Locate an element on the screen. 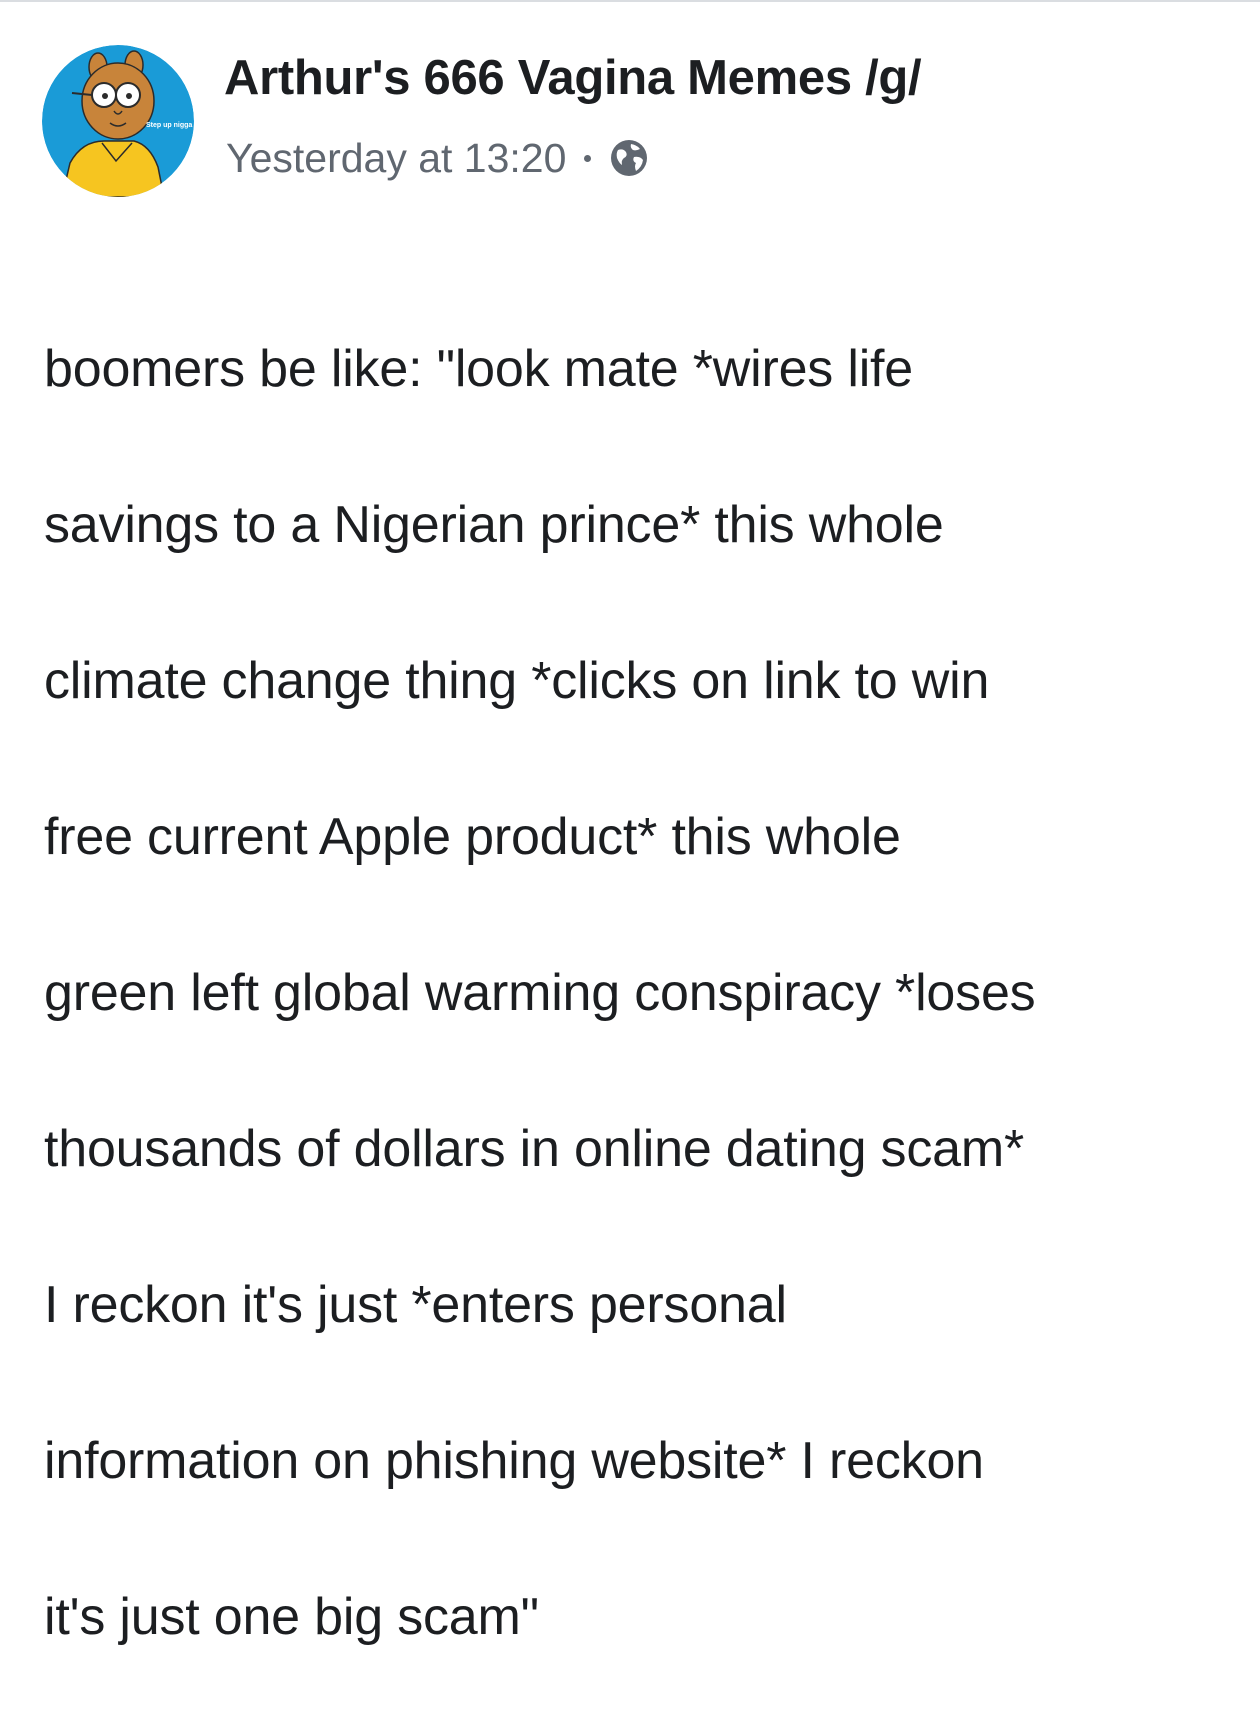 This screenshot has width=1260, height=1734. cartoon-aardvark-avatar-icon: Step up nigga is located at coordinates (118, 121).